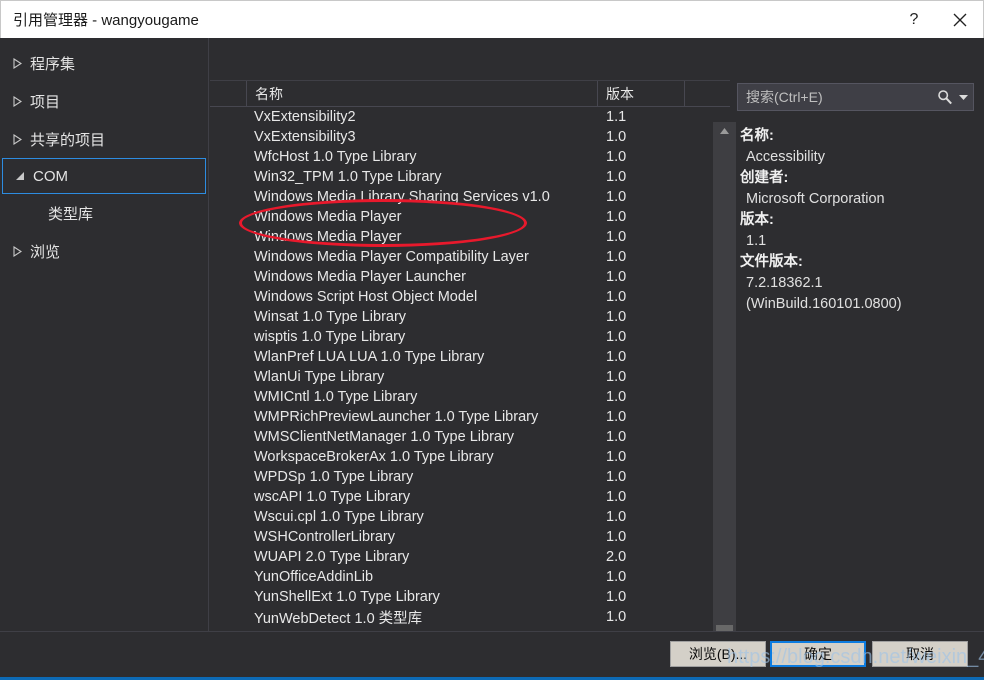 Image resolution: width=984 pixels, height=680 pixels. I want to click on row-name: Winsat 1.0 Type Library, so click(330, 317).